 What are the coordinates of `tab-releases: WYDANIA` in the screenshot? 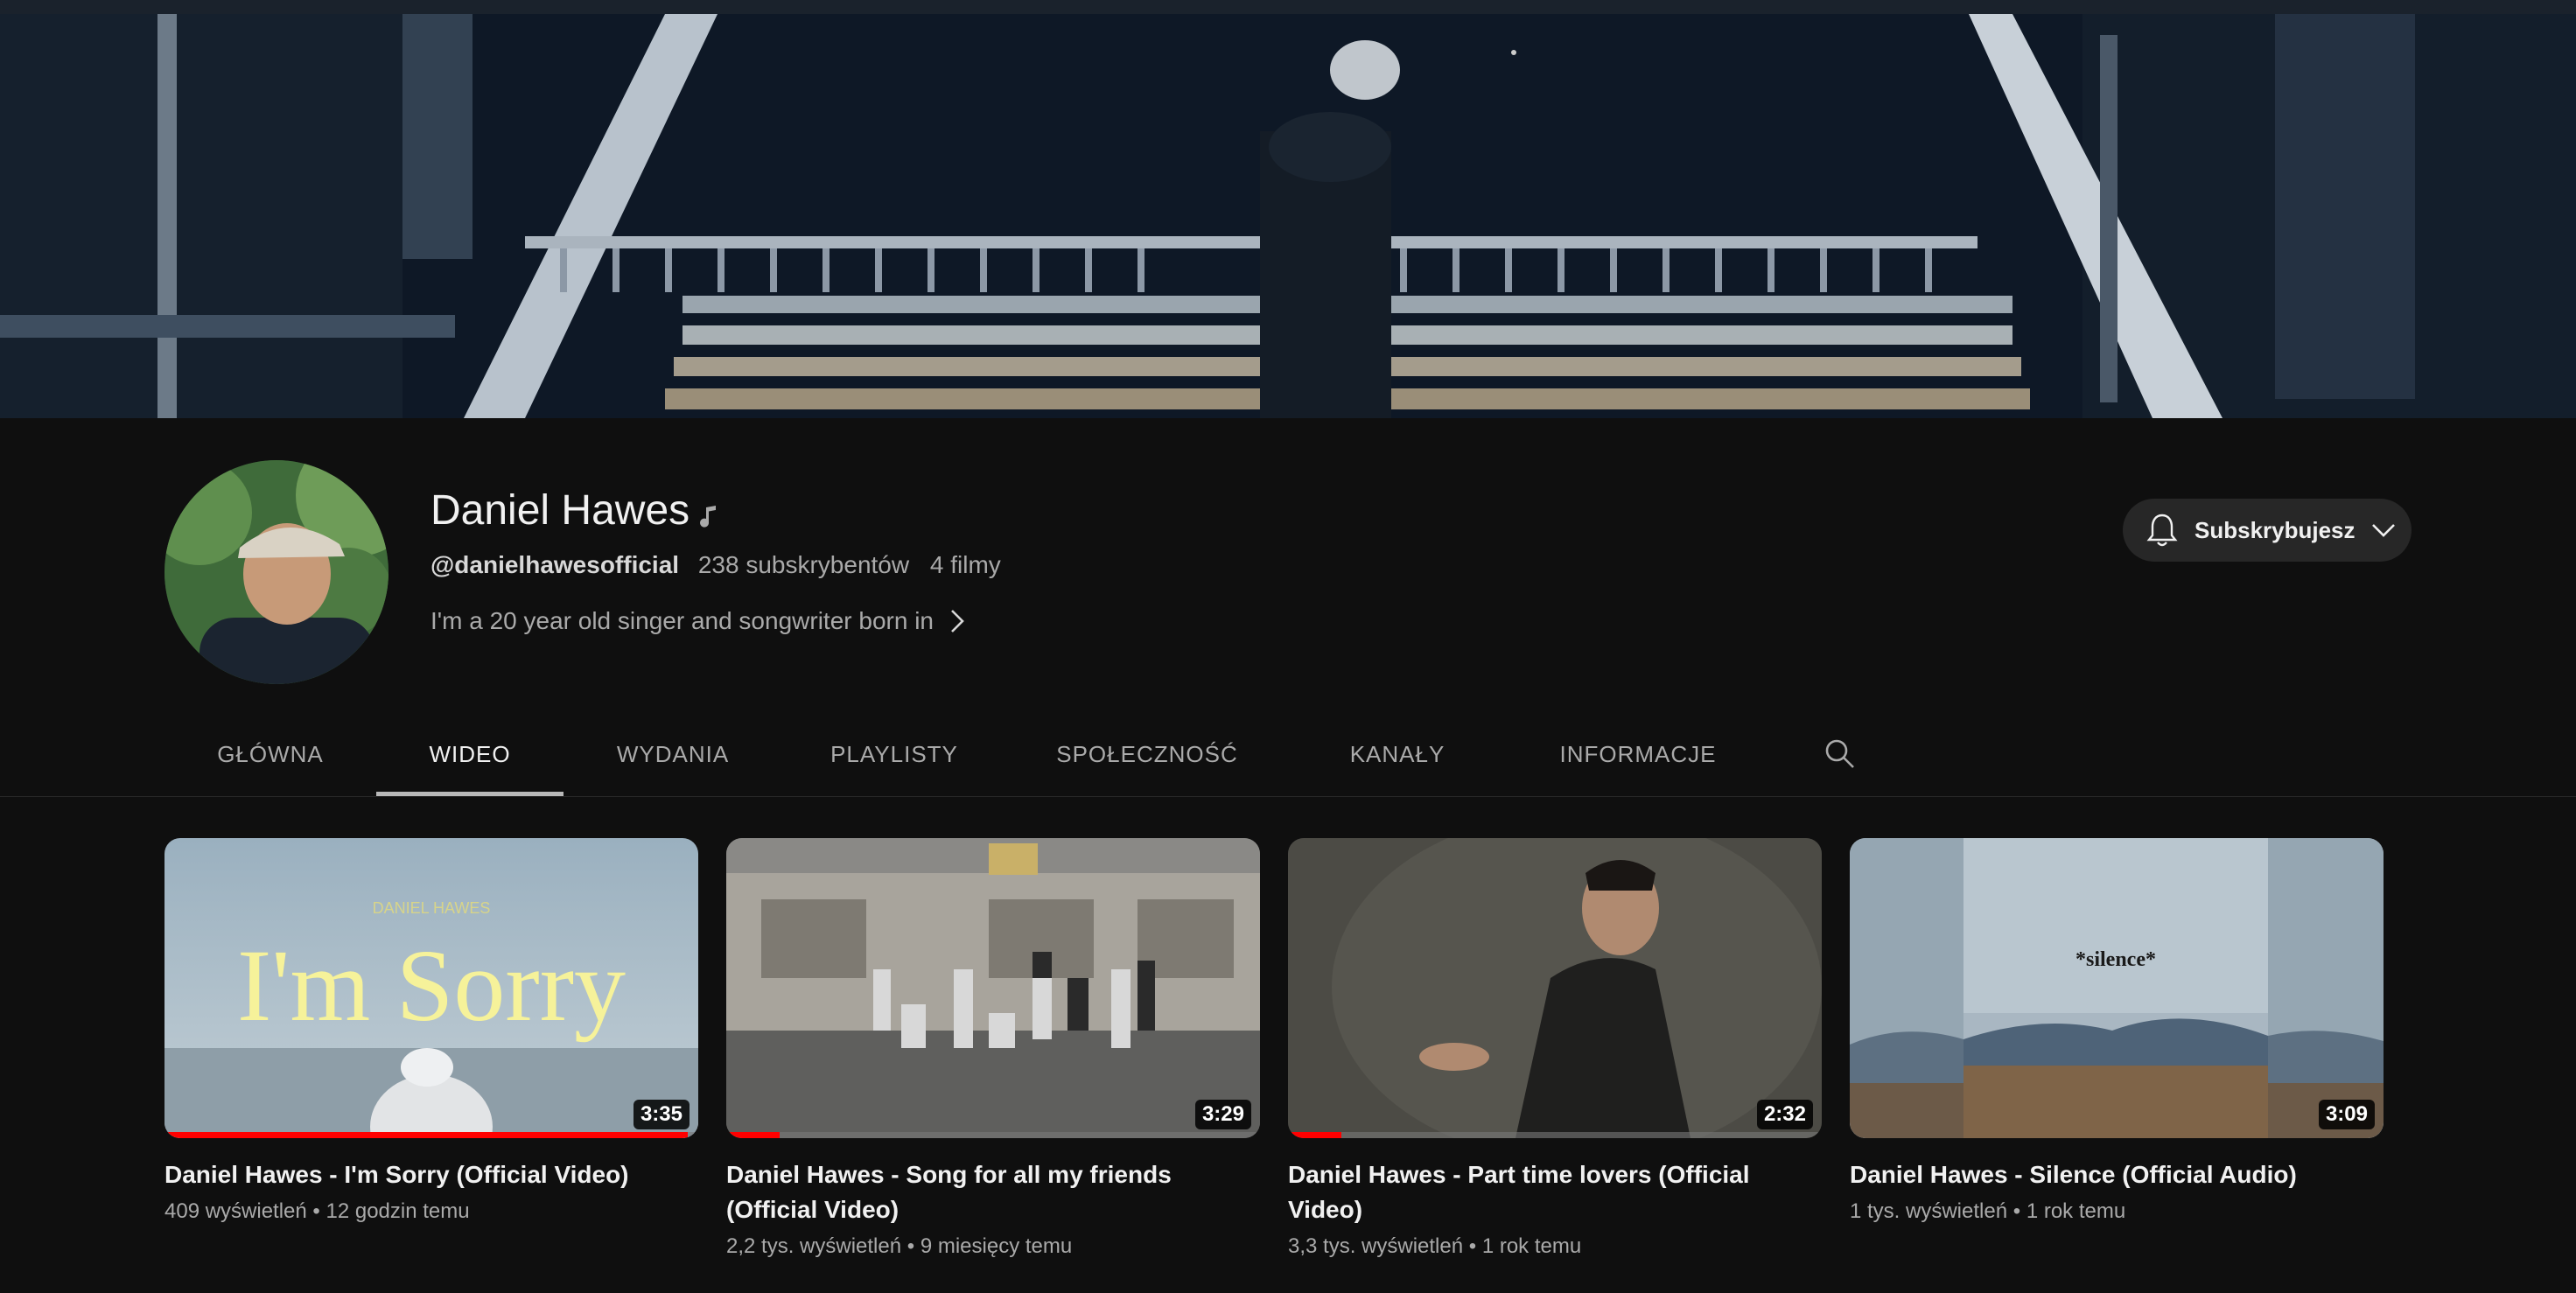 It's located at (673, 757).